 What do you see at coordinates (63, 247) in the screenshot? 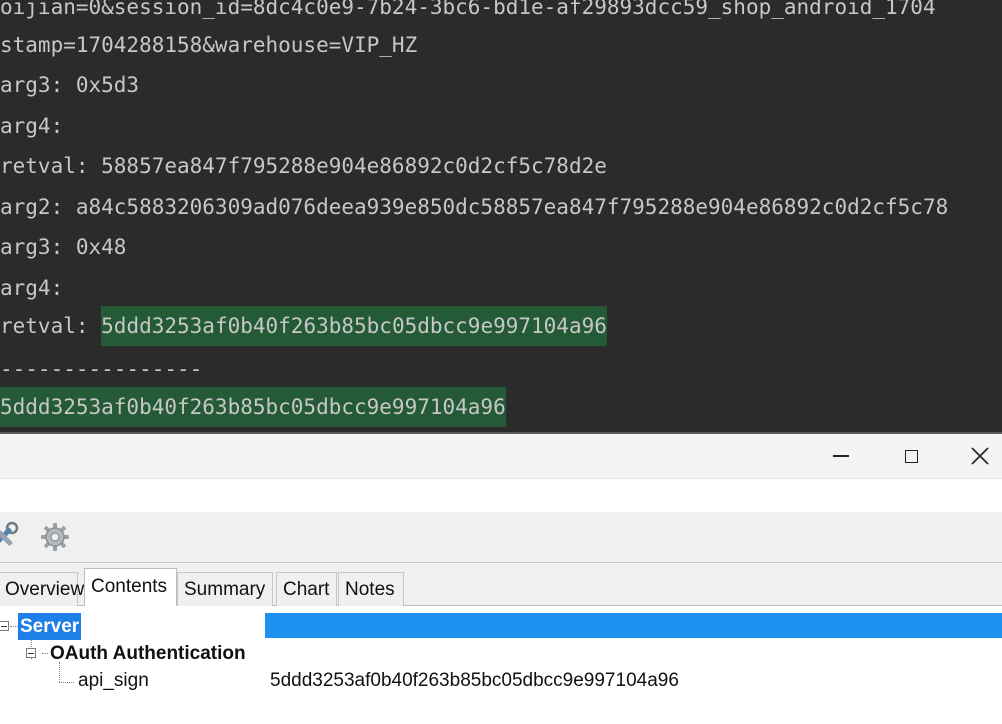
I see `console-line: arg3: 0x48` at bounding box center [63, 247].